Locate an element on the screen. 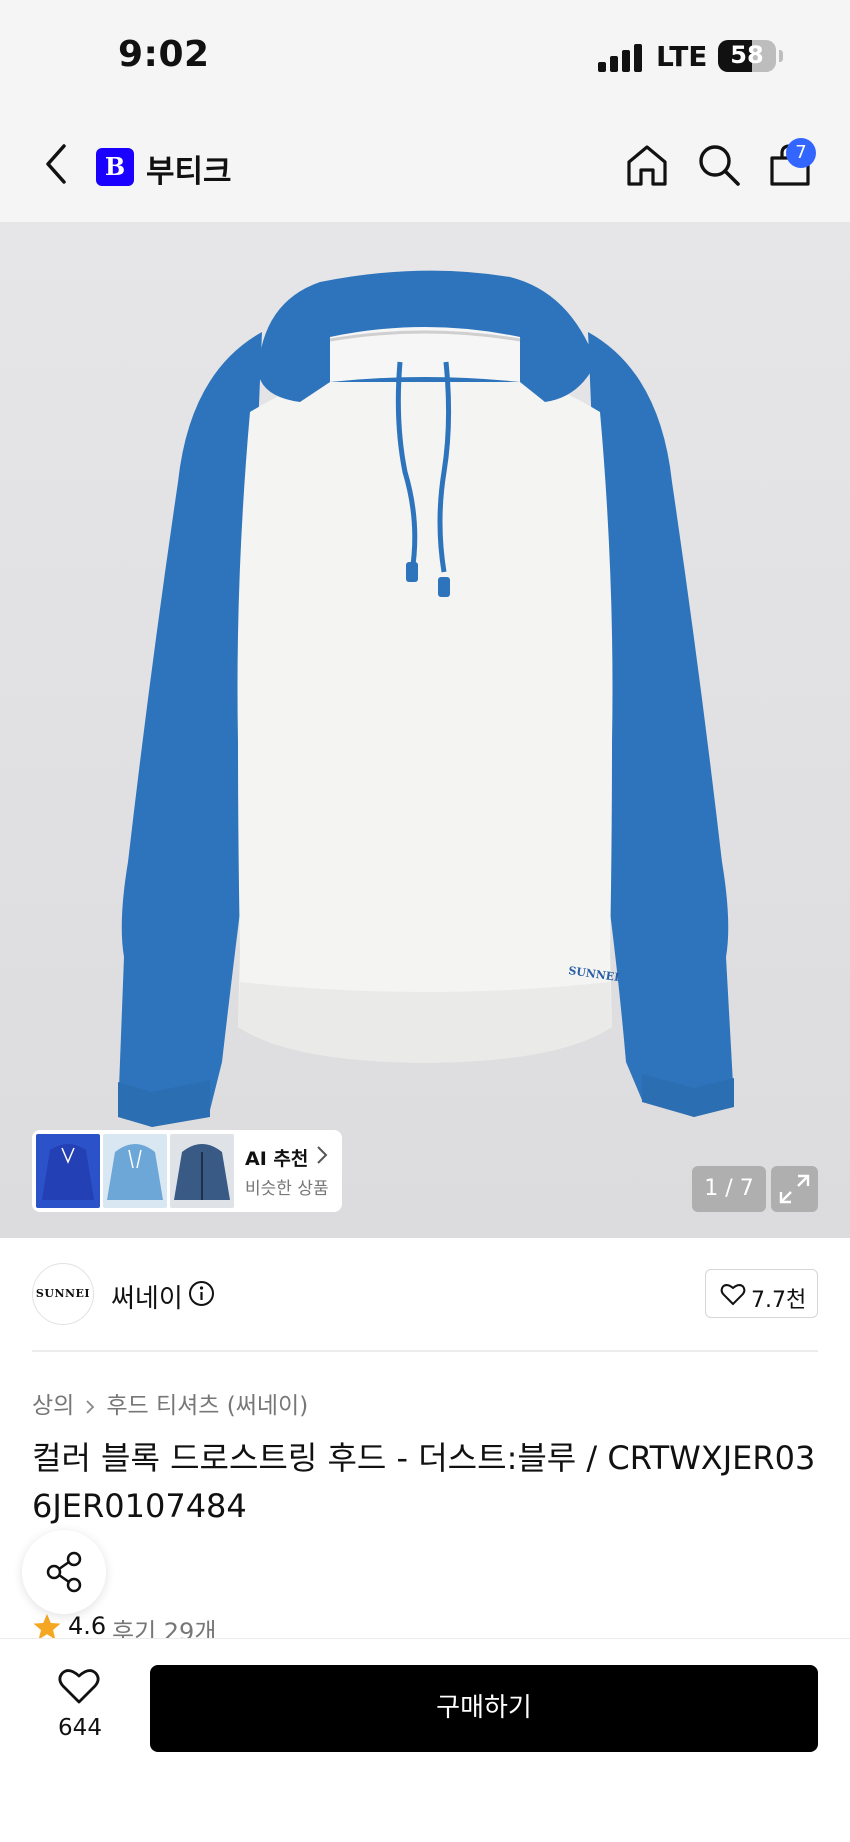  breadcrumb-subcategory: 후드 티셔츠 (써네이) is located at coordinates (207, 1406).